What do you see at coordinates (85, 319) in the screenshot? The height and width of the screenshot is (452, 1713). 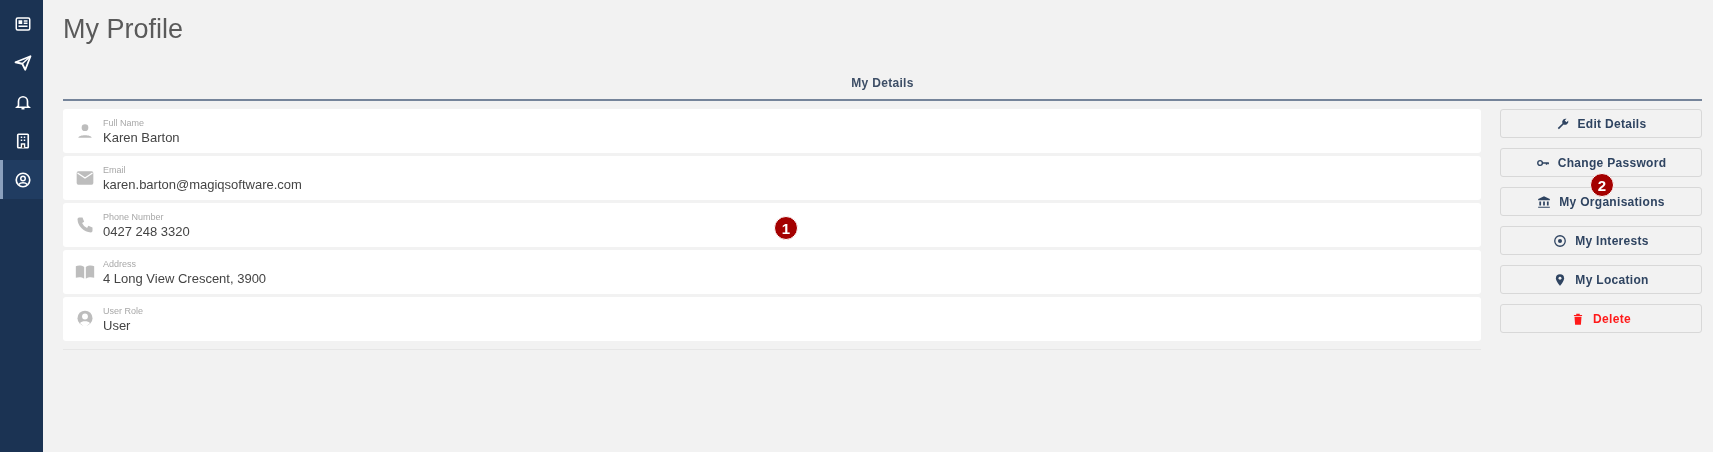 I see `user-circle-icon` at bounding box center [85, 319].